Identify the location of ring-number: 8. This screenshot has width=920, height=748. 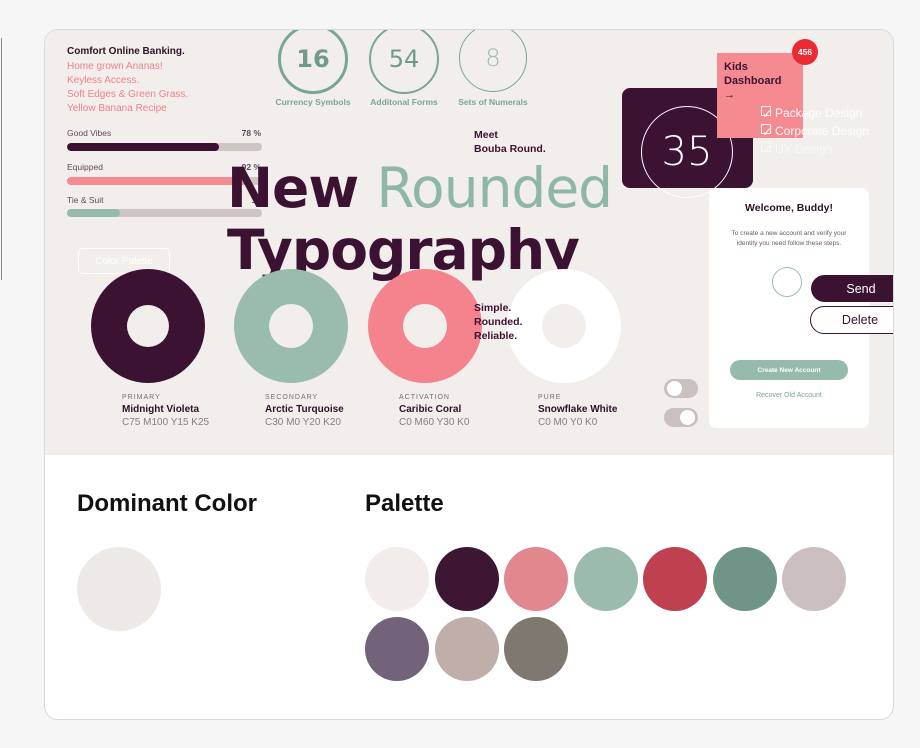
(493, 58).